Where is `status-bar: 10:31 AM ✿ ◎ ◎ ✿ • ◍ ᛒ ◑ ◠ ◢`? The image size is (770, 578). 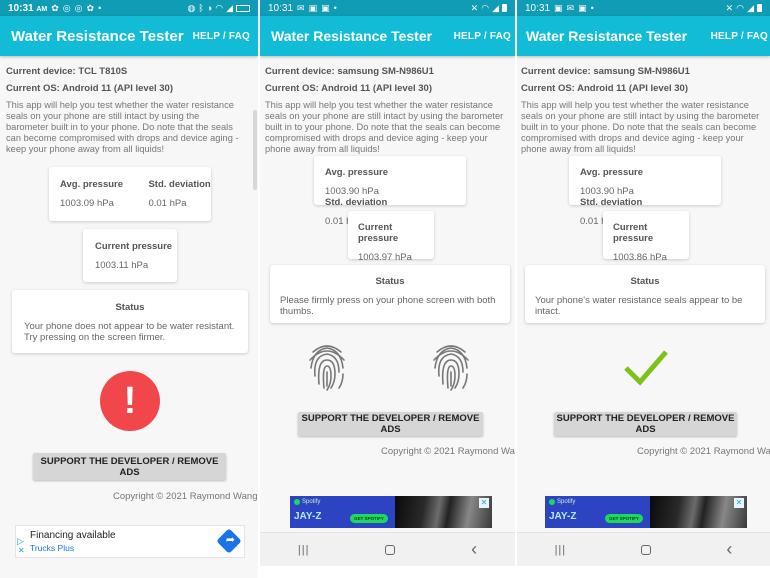
status-bar: 10:31 AM ✿ ◎ ◎ ✿ • ◍ ᛒ ◑ ◠ ◢ is located at coordinates (129, 8).